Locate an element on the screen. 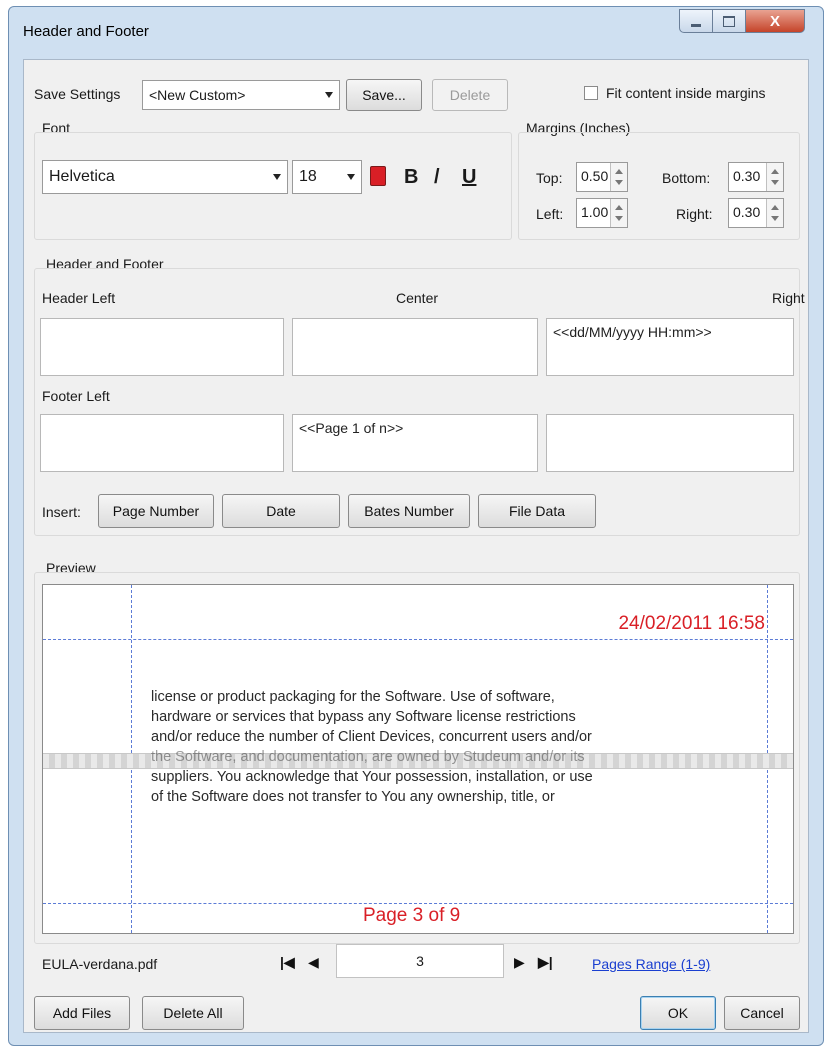 This screenshot has width=832, height=1053. font-size-select: 18 is located at coordinates (327, 177).